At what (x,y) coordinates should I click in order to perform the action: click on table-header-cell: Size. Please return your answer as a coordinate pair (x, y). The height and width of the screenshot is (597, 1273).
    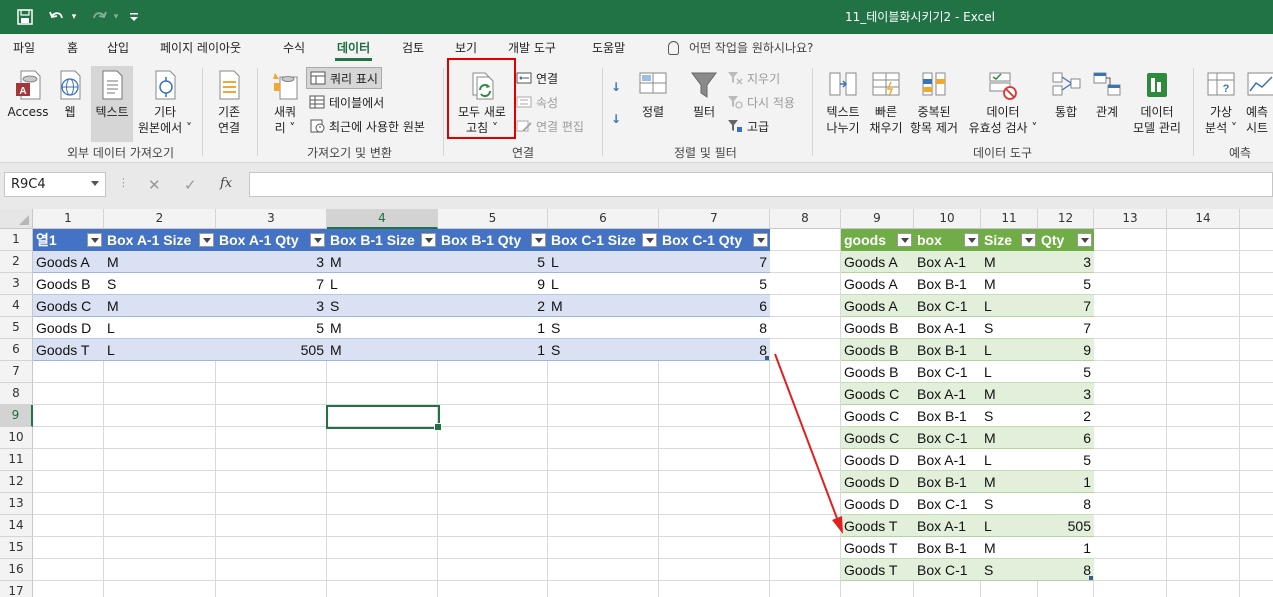
    Looking at the image, I should click on (1000, 240).